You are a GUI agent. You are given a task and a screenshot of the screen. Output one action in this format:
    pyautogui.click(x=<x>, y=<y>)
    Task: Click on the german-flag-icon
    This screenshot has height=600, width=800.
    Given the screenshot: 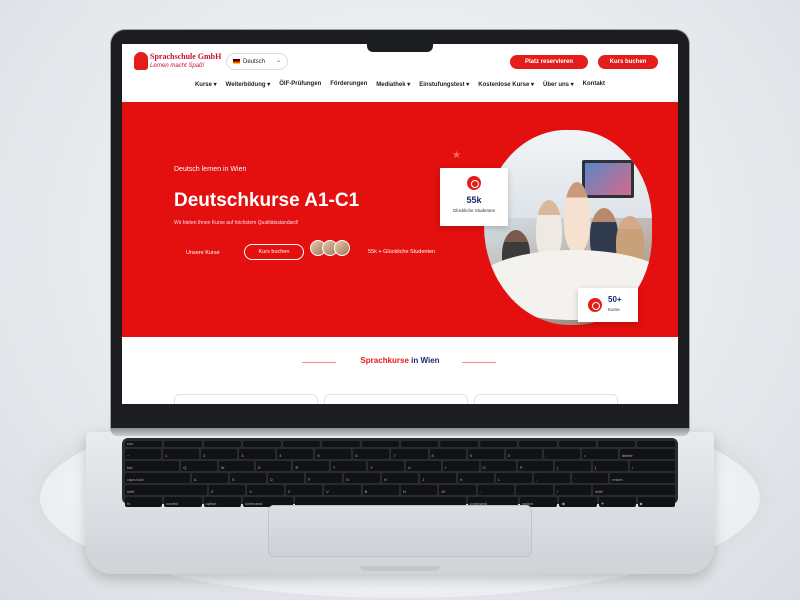 What is the action you would take?
    pyautogui.click(x=236, y=61)
    